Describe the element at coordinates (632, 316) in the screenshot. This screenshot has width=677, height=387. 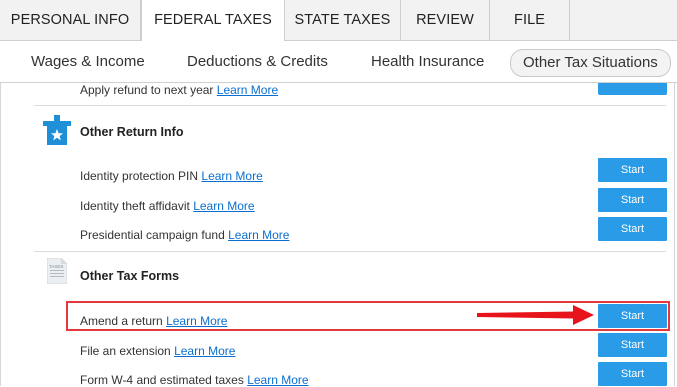
I see `start-button-amend-return: Start` at that location.